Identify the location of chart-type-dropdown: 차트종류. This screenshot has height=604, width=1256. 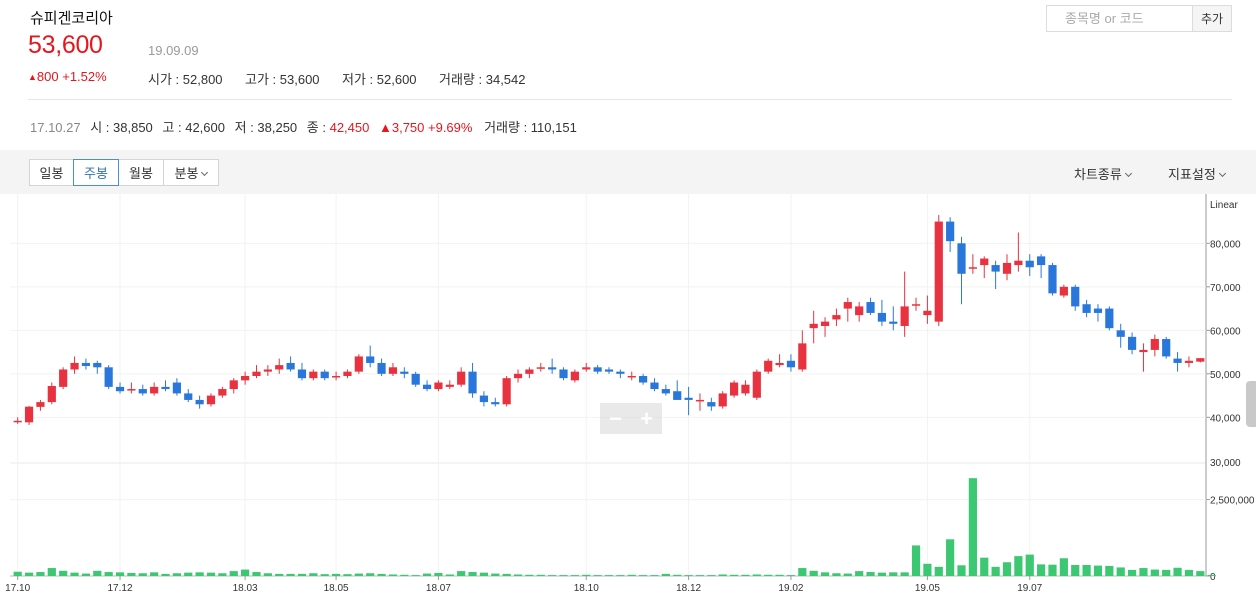
(1103, 173).